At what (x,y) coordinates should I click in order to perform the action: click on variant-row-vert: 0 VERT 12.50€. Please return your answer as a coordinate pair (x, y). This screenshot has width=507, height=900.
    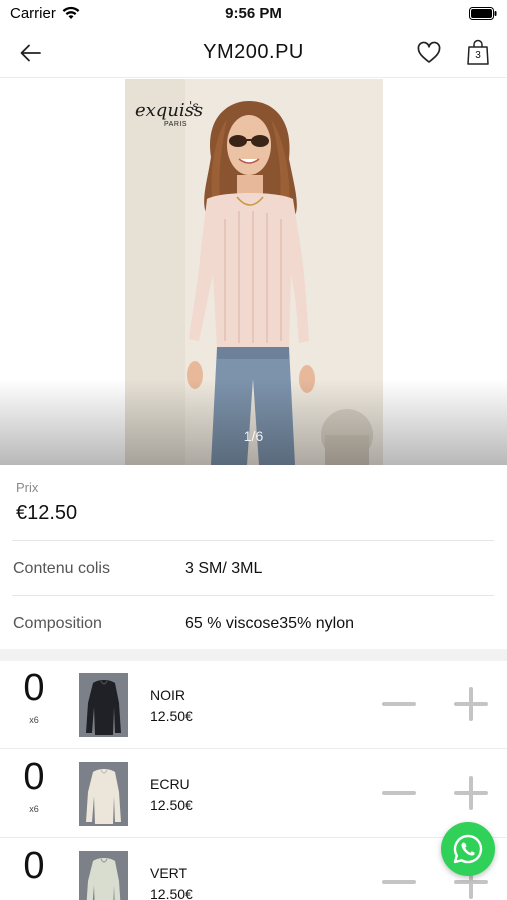
    Looking at the image, I should click on (253, 869).